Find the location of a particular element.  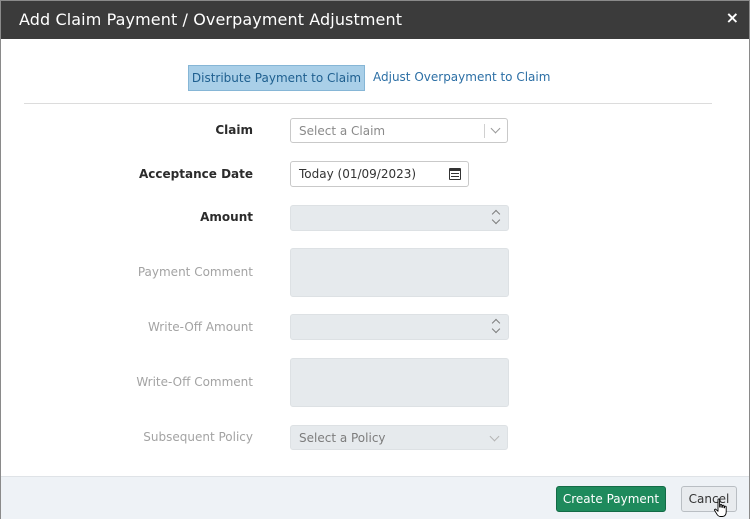

write-off-amount-stepper is located at coordinates (496, 327).